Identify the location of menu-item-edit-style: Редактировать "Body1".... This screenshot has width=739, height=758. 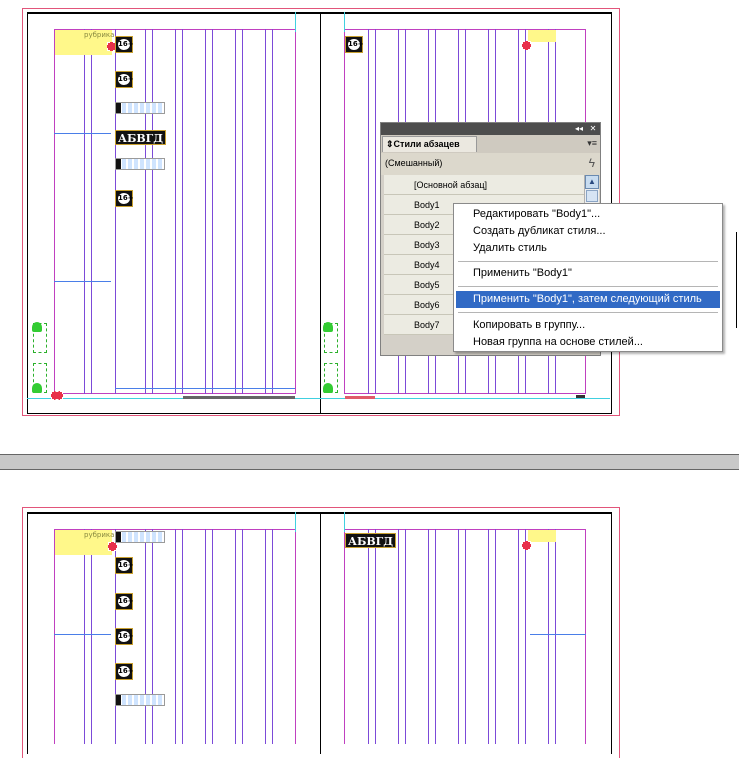
(588, 214).